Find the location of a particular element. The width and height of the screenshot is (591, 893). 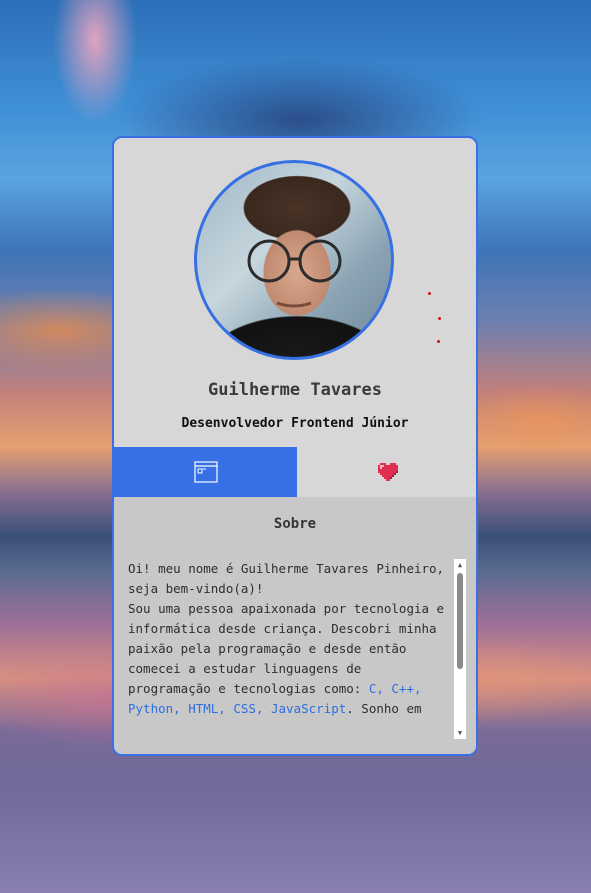

tab-about is located at coordinates (205, 472).